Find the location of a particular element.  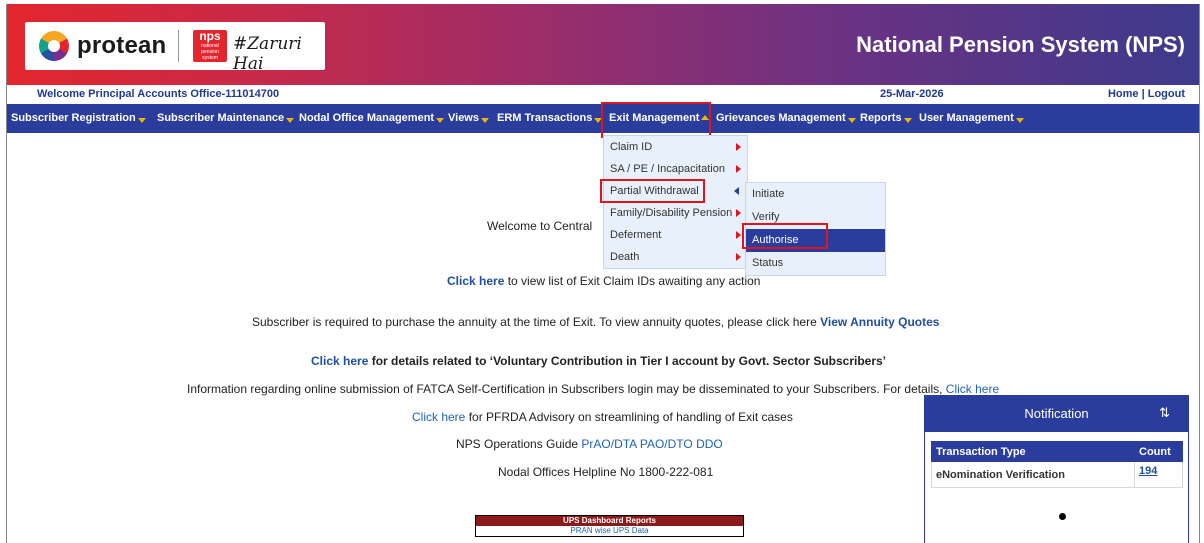

voluntary-contribution-link: Click here is located at coordinates (339, 361).